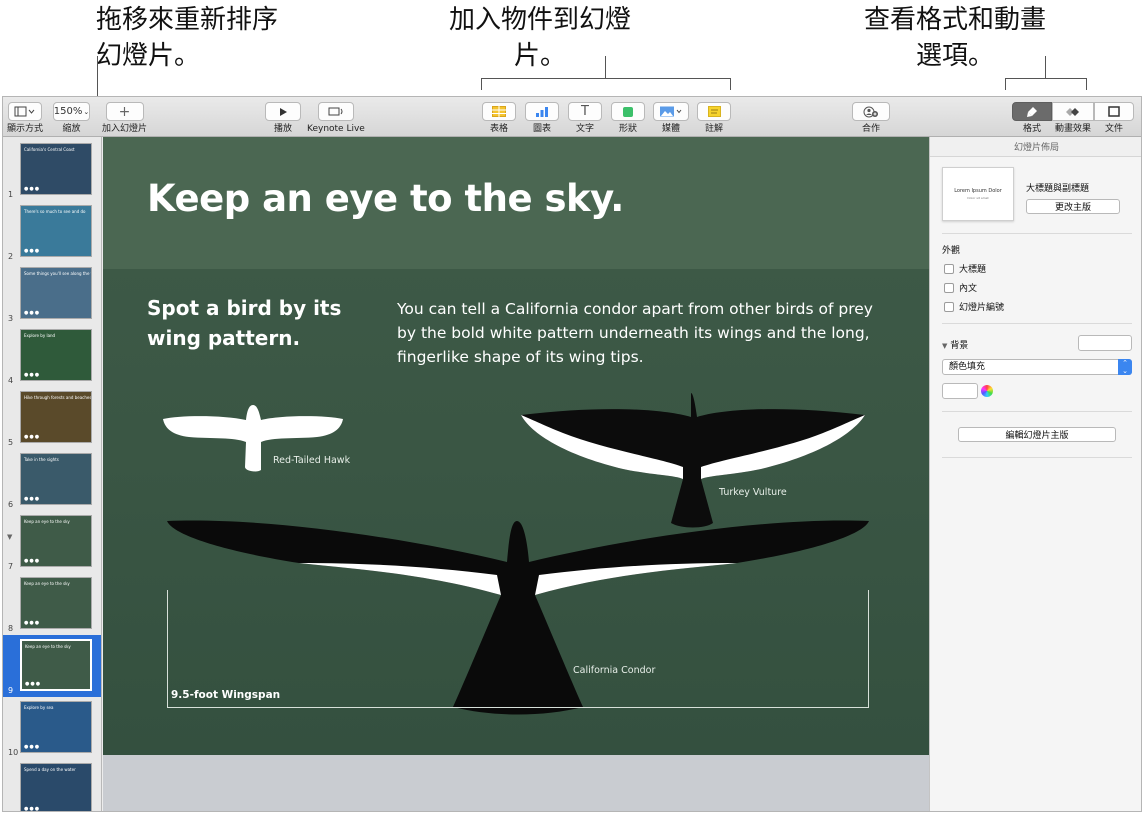 The width and height of the screenshot is (1144, 814). Describe the element at coordinates (56, 727) in the screenshot. I see `slide-thumbnail: Explore by sea ●●●` at that location.